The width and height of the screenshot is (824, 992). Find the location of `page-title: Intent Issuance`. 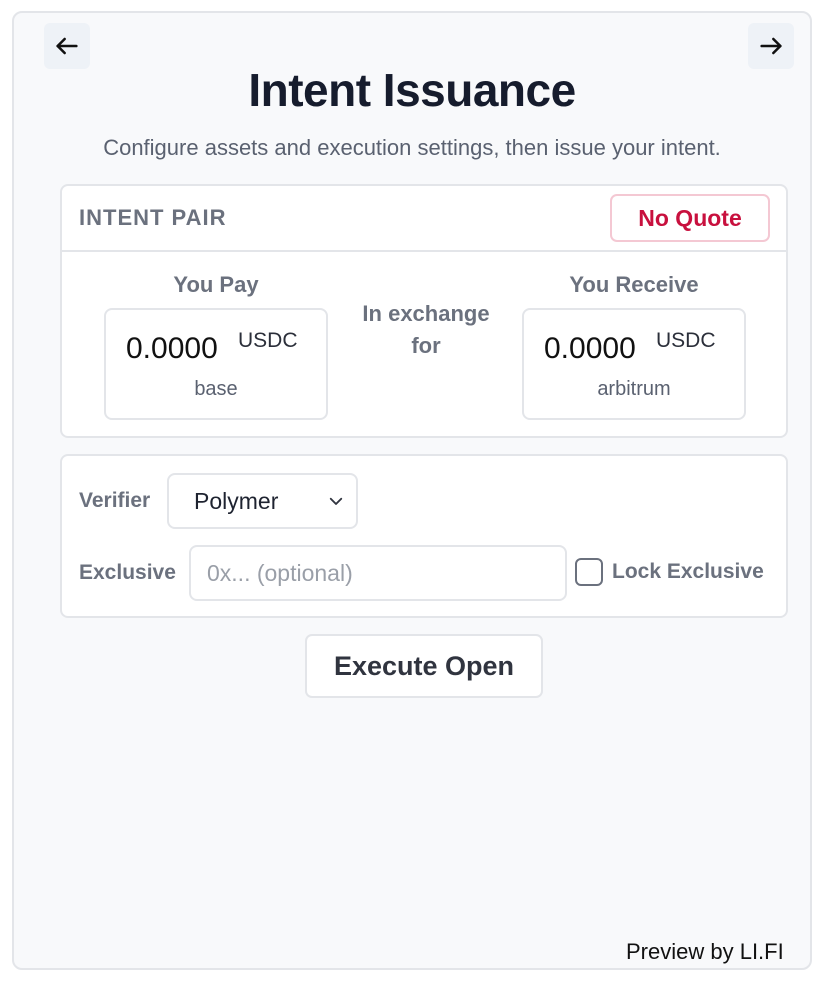

page-title: Intent Issuance is located at coordinates (412, 90).